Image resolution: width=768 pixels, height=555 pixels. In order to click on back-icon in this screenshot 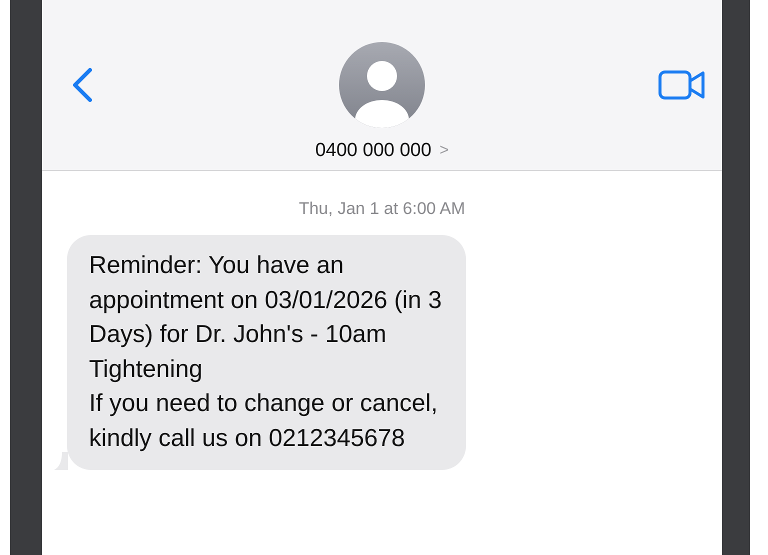, I will do `click(82, 85)`.